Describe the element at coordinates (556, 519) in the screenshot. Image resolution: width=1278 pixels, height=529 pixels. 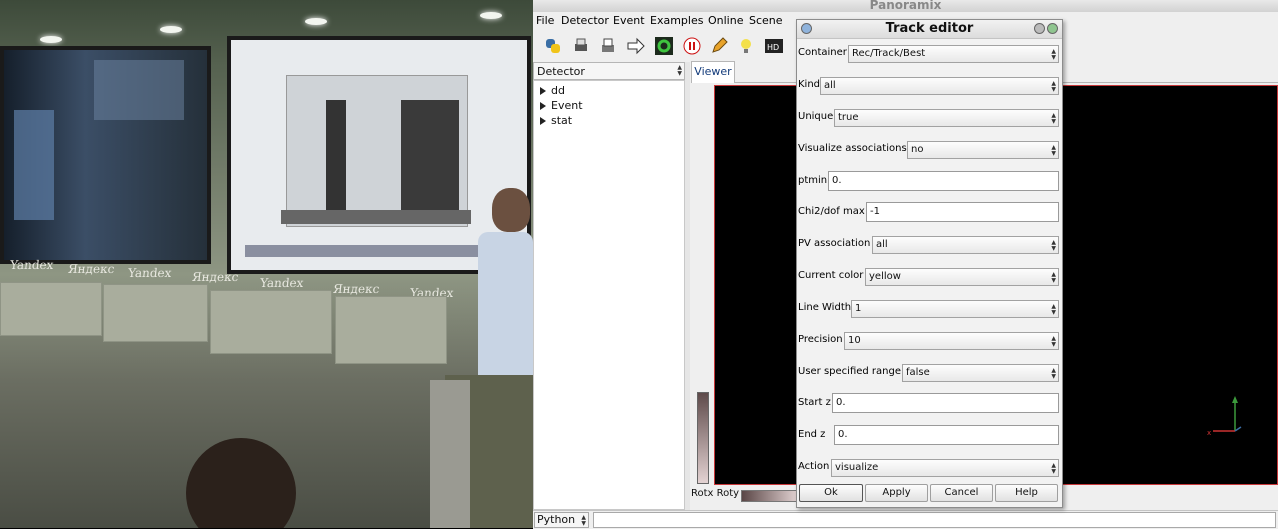
I see `python-combo-label: Python` at that location.